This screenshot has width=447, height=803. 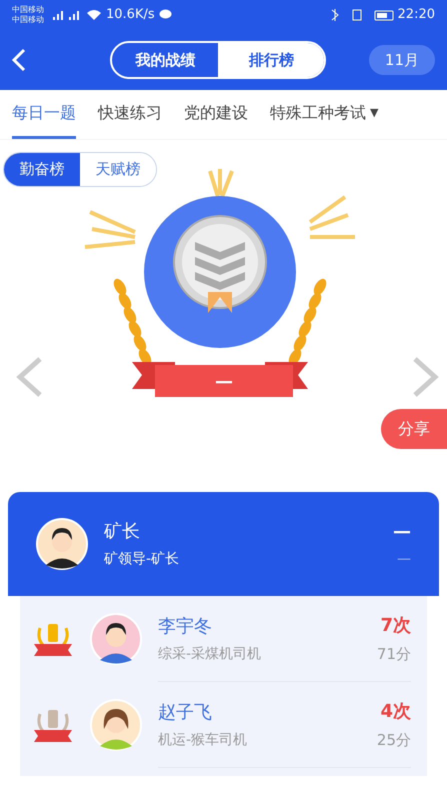 What do you see at coordinates (216, 114) in the screenshot?
I see `category-tab: 党的建设` at bounding box center [216, 114].